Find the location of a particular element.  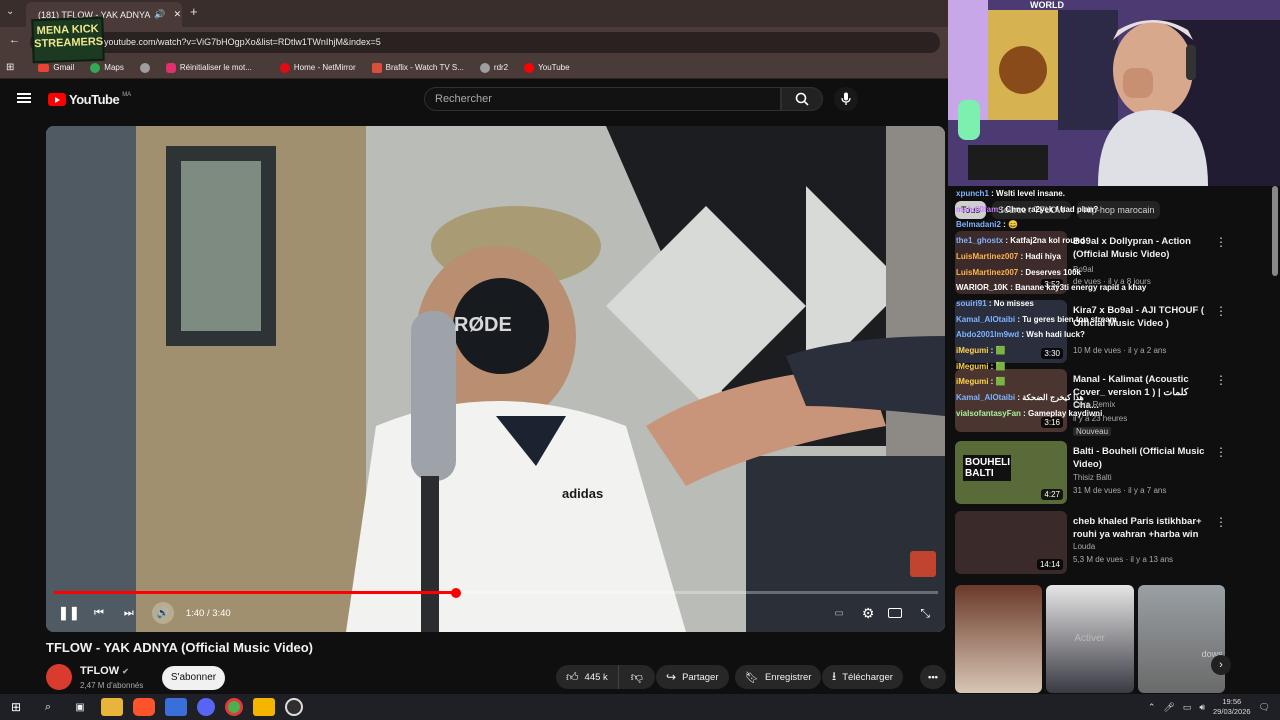

file-explorer-icon is located at coordinates (112, 707).